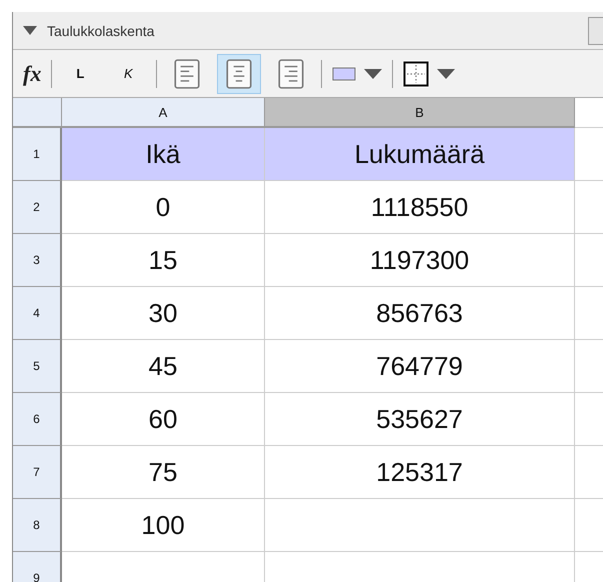 The height and width of the screenshot is (582, 603). I want to click on row-header: 7, so click(37, 472).